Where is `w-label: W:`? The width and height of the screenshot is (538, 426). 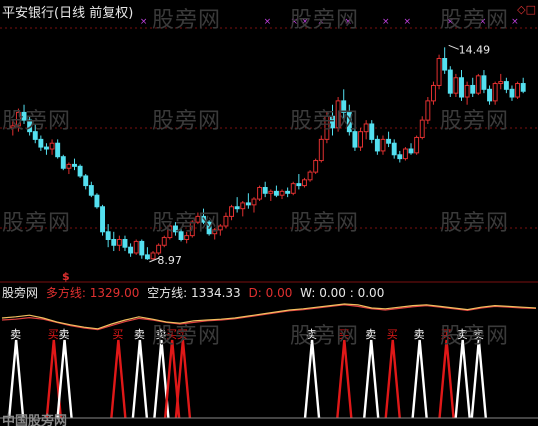 w-label: W: is located at coordinates (308, 293).